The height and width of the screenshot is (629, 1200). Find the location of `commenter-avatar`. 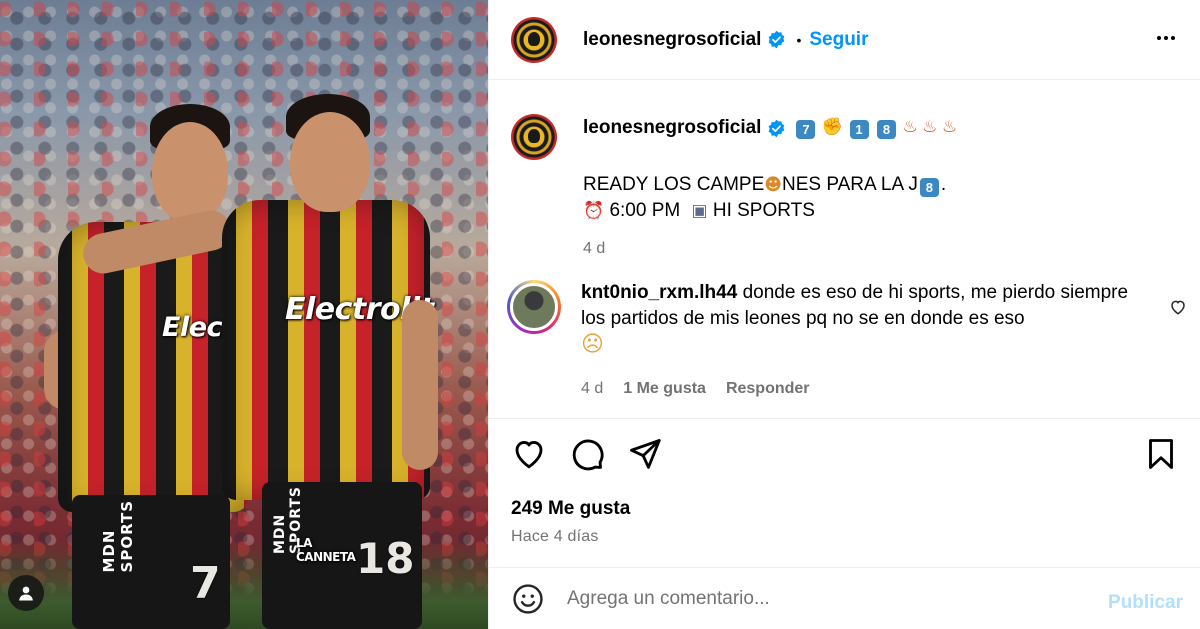

commenter-avatar is located at coordinates (534, 307).